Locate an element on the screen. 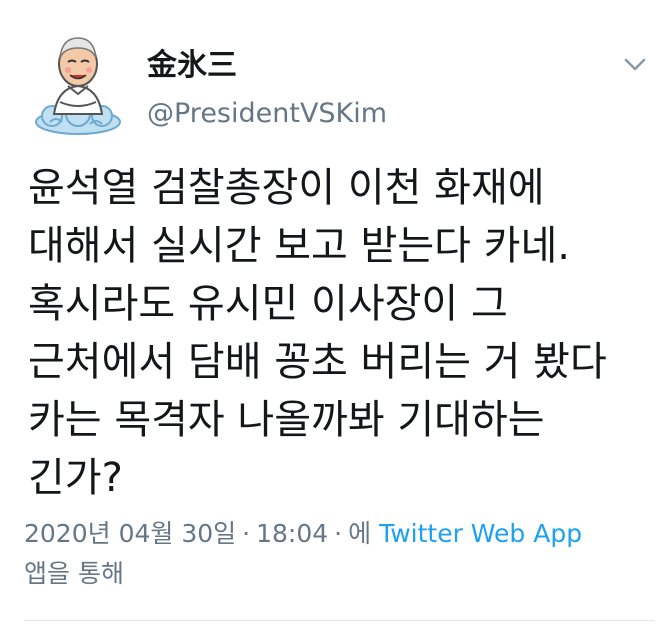 This screenshot has height=634, width=670. tweet-line: 긴가? is located at coordinates (75, 478).